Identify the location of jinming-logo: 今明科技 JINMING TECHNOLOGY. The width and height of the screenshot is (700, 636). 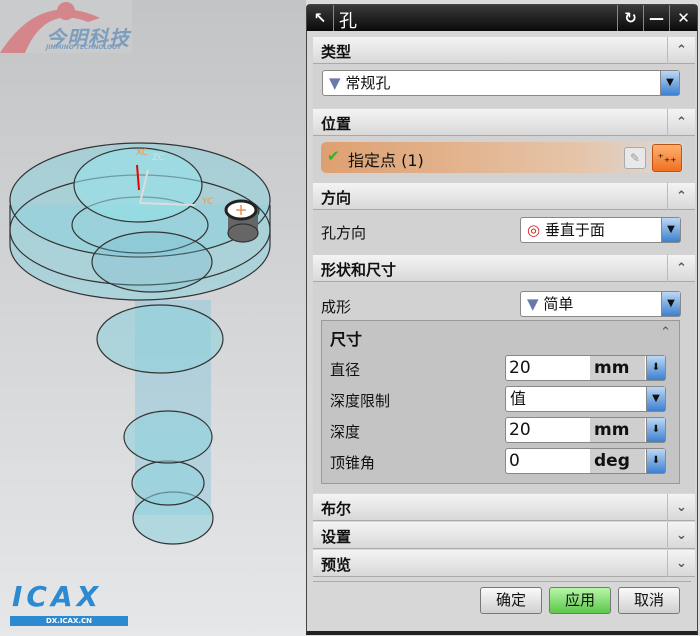
(66, 26).